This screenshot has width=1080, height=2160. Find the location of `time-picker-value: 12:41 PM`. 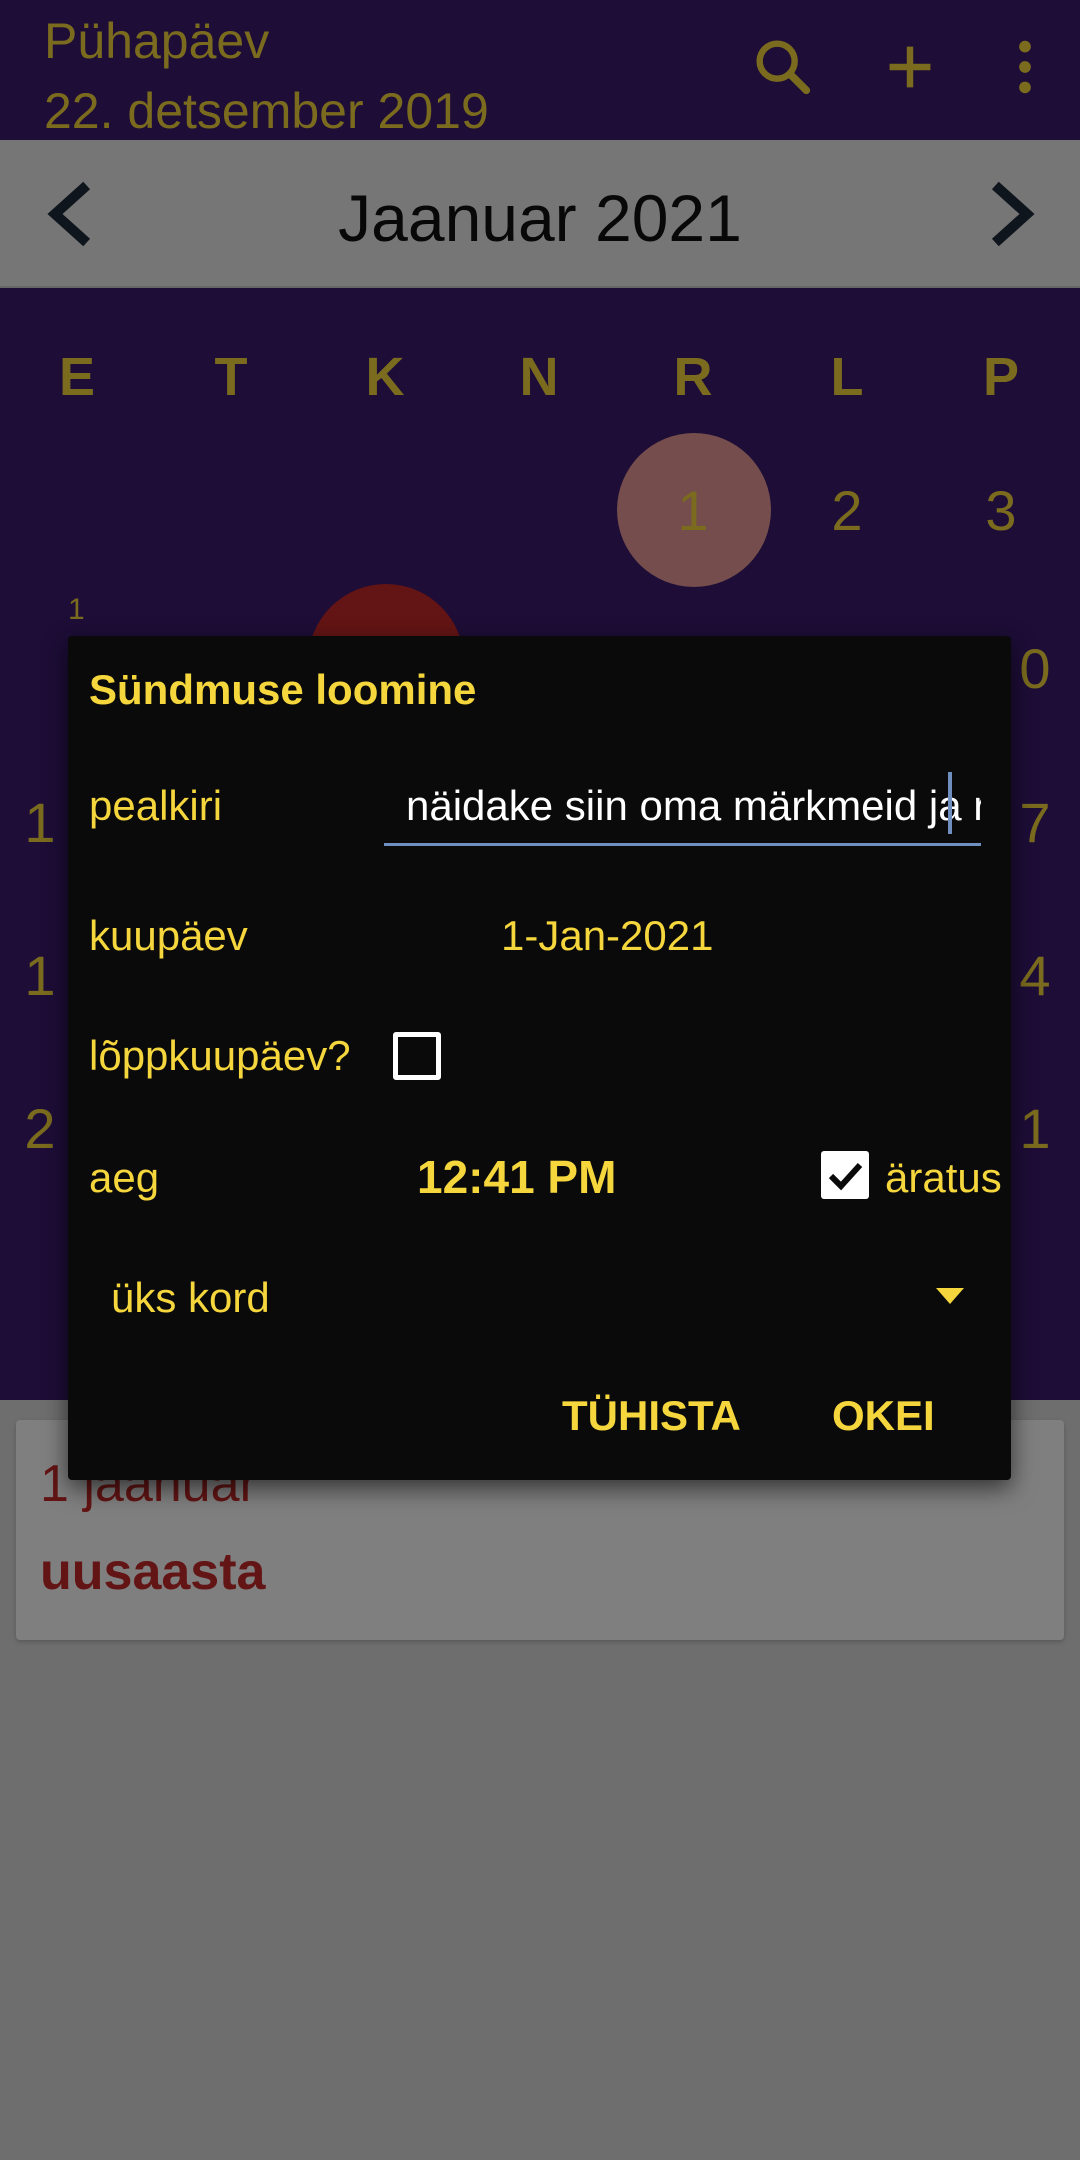

time-picker-value: 12:41 PM is located at coordinates (516, 1177).